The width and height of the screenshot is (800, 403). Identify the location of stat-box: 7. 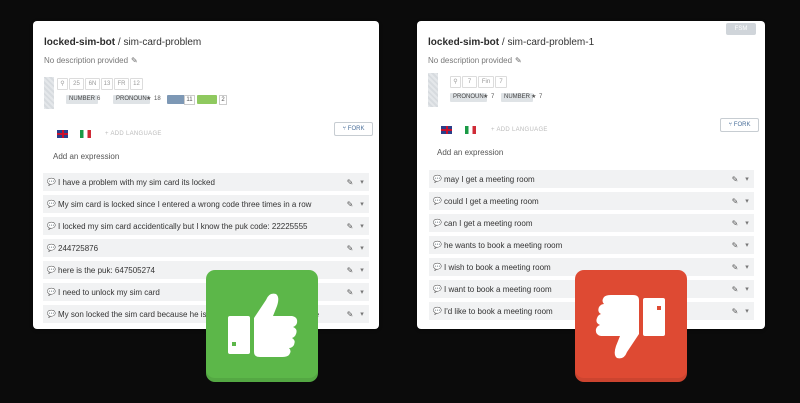
(501, 82).